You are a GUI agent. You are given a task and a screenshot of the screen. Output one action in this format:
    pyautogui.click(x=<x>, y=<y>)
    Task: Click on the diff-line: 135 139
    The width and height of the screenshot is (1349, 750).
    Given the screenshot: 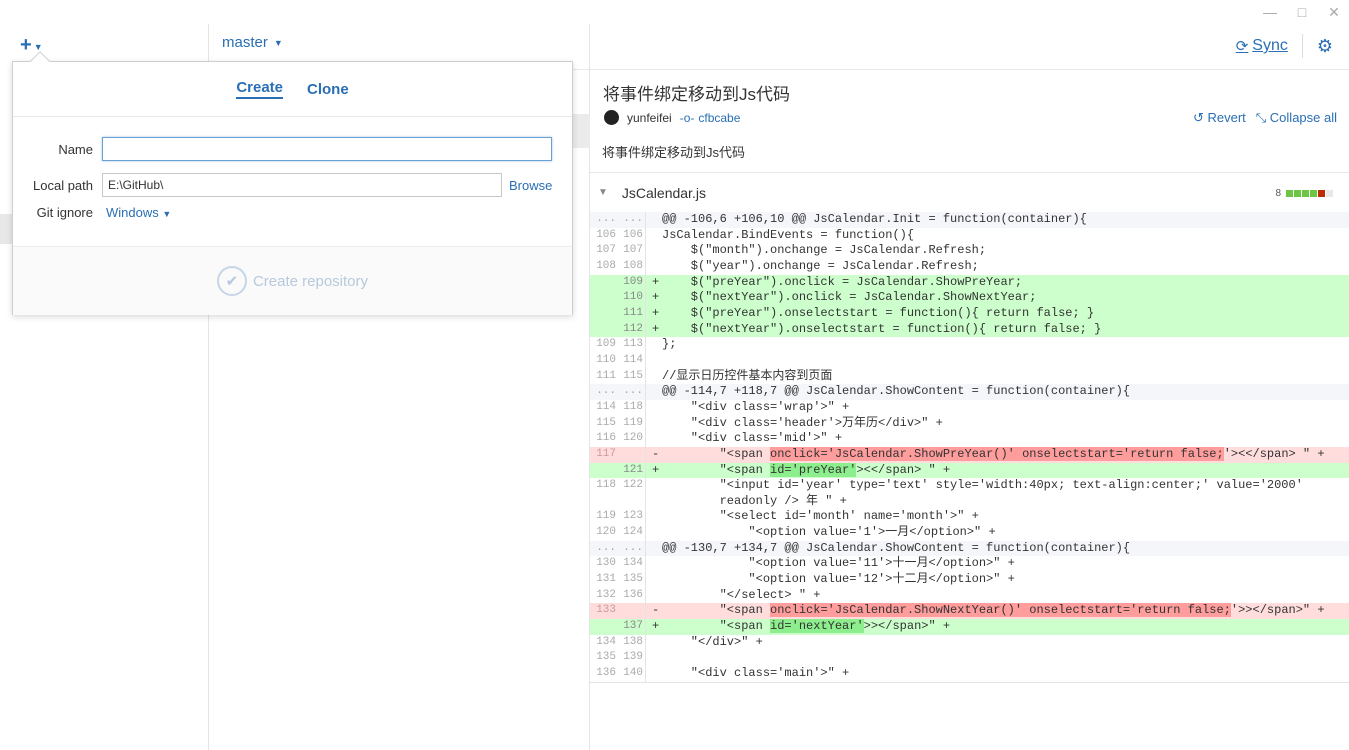 What is the action you would take?
    pyautogui.click(x=969, y=658)
    